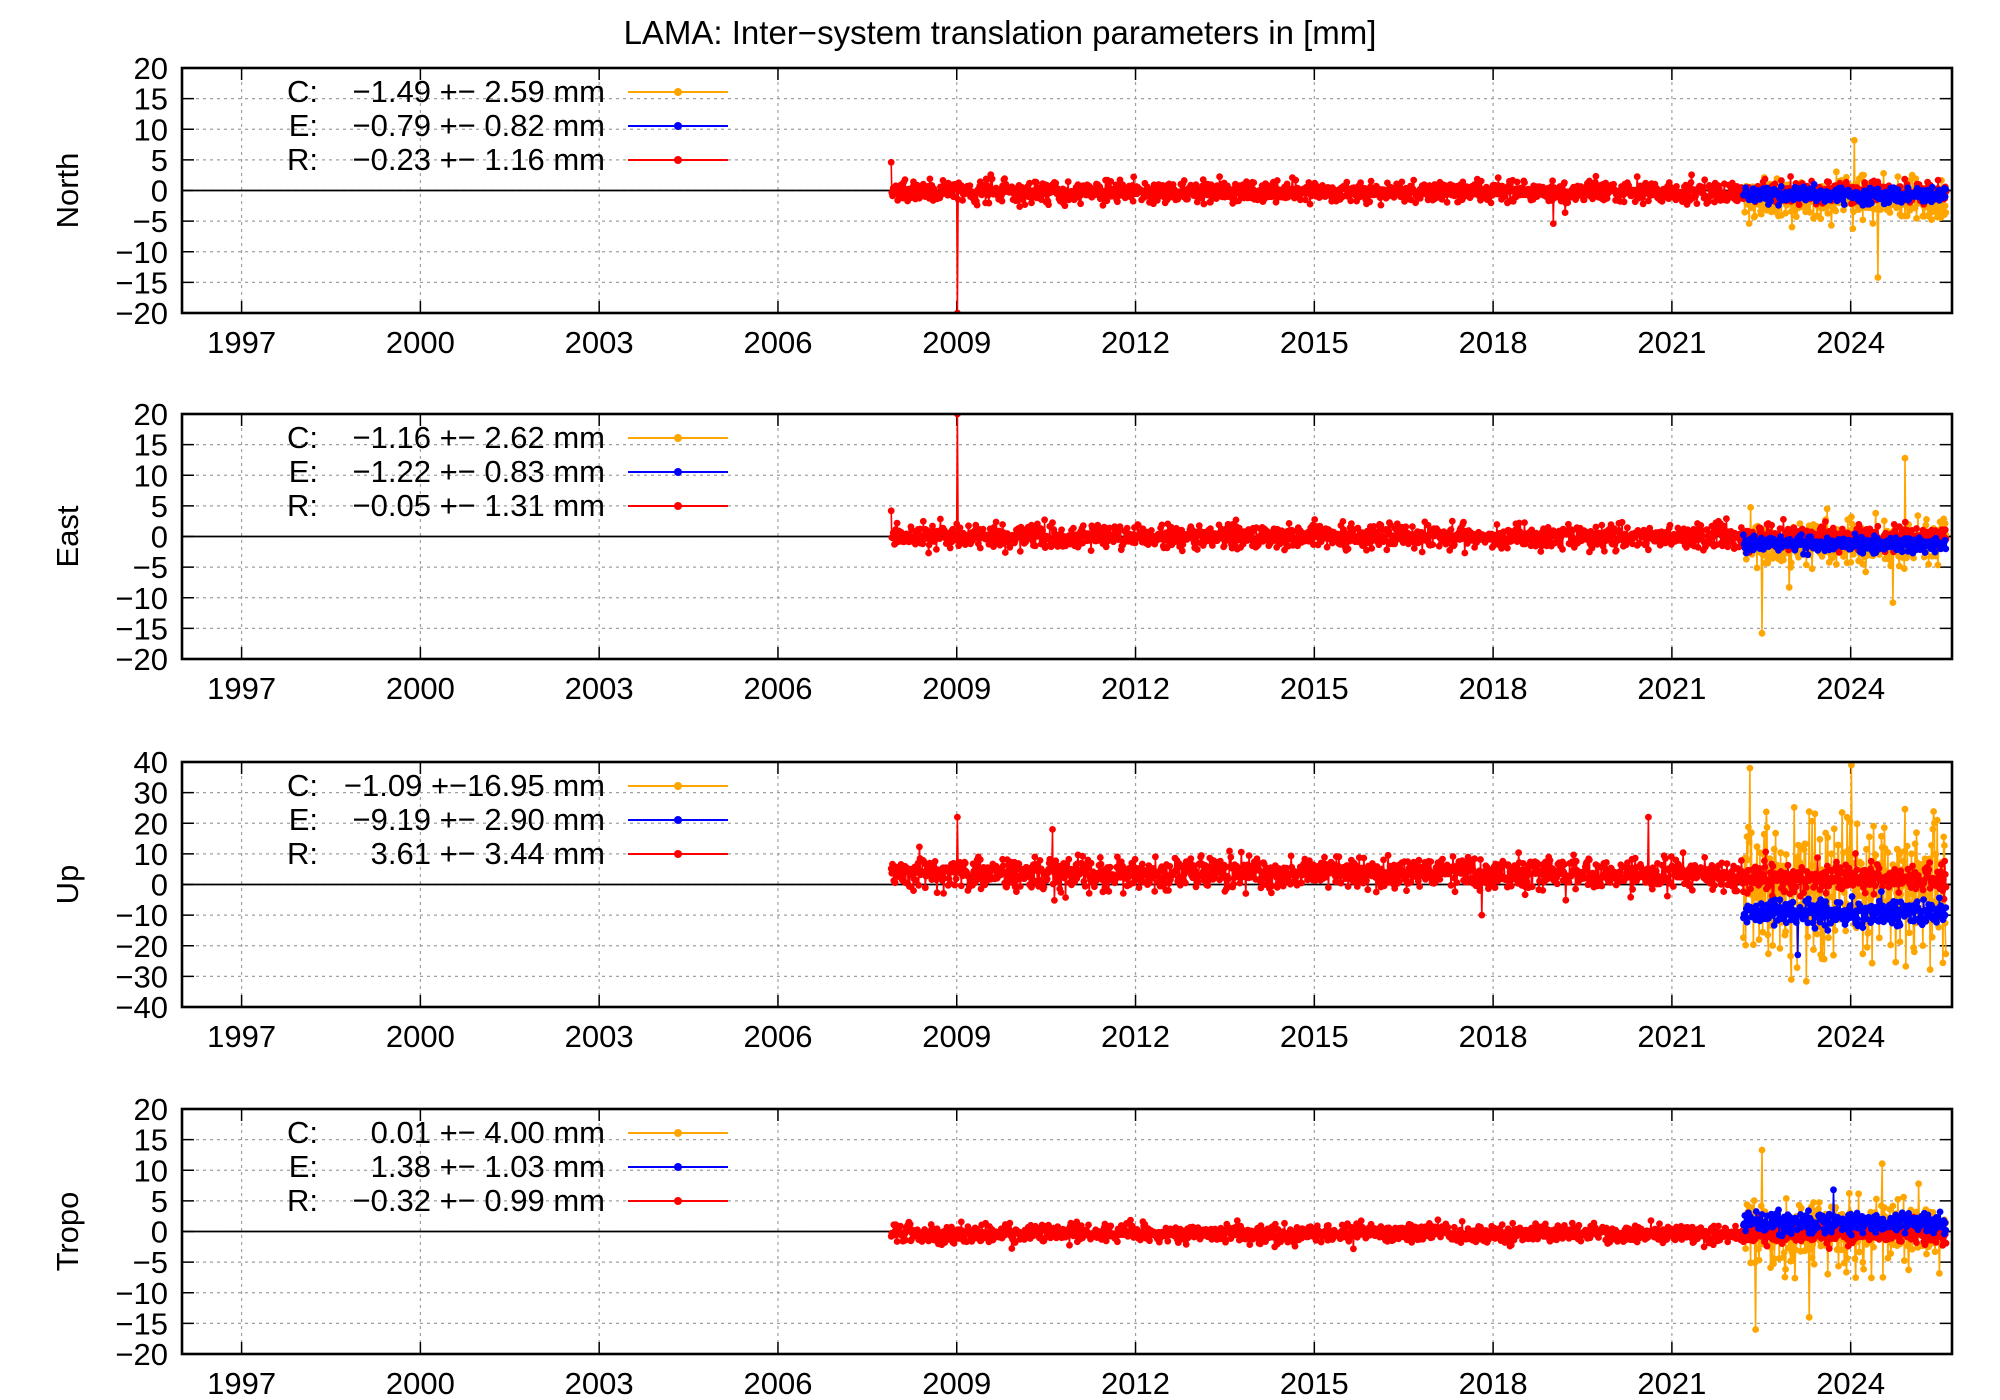  What do you see at coordinates (479, 159) in the screenshot?
I see `legend-stats-R: −0.23 +− 1.16 mm` at bounding box center [479, 159].